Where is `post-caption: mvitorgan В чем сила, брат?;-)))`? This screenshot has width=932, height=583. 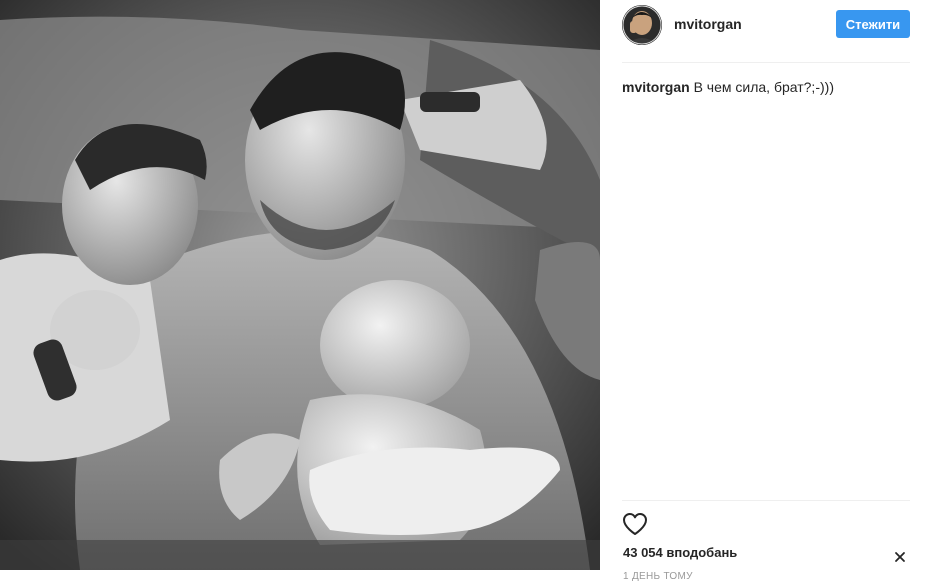
post-caption: mvitorgan В чем сила, брат?;-))) is located at coordinates (766, 87).